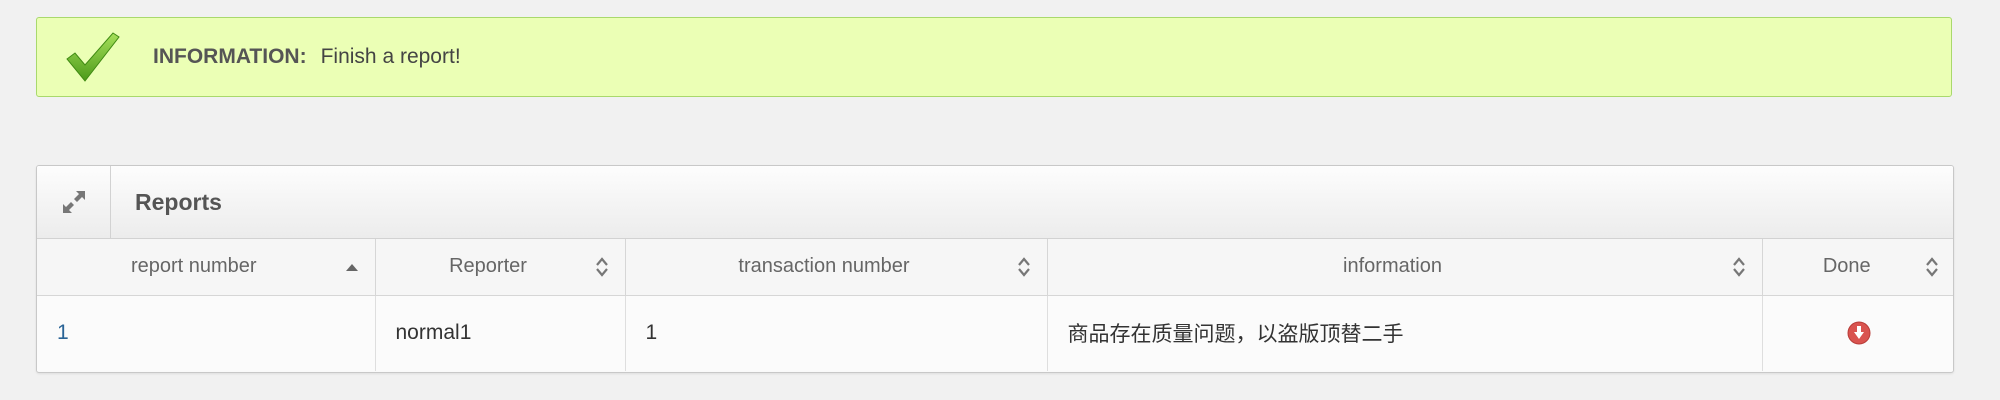 This screenshot has height=400, width=2000. What do you see at coordinates (500, 333) in the screenshot?
I see `cell-reporter: normal1` at bounding box center [500, 333].